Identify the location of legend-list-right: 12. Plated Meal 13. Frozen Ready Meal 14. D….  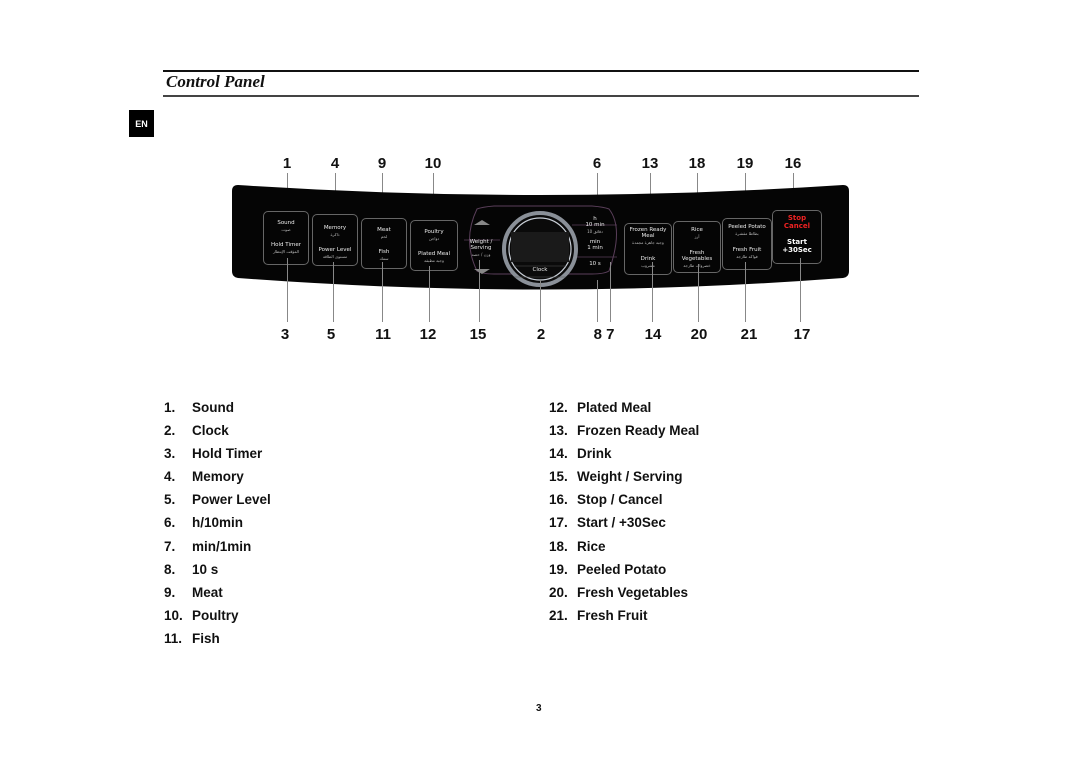
(624, 515).